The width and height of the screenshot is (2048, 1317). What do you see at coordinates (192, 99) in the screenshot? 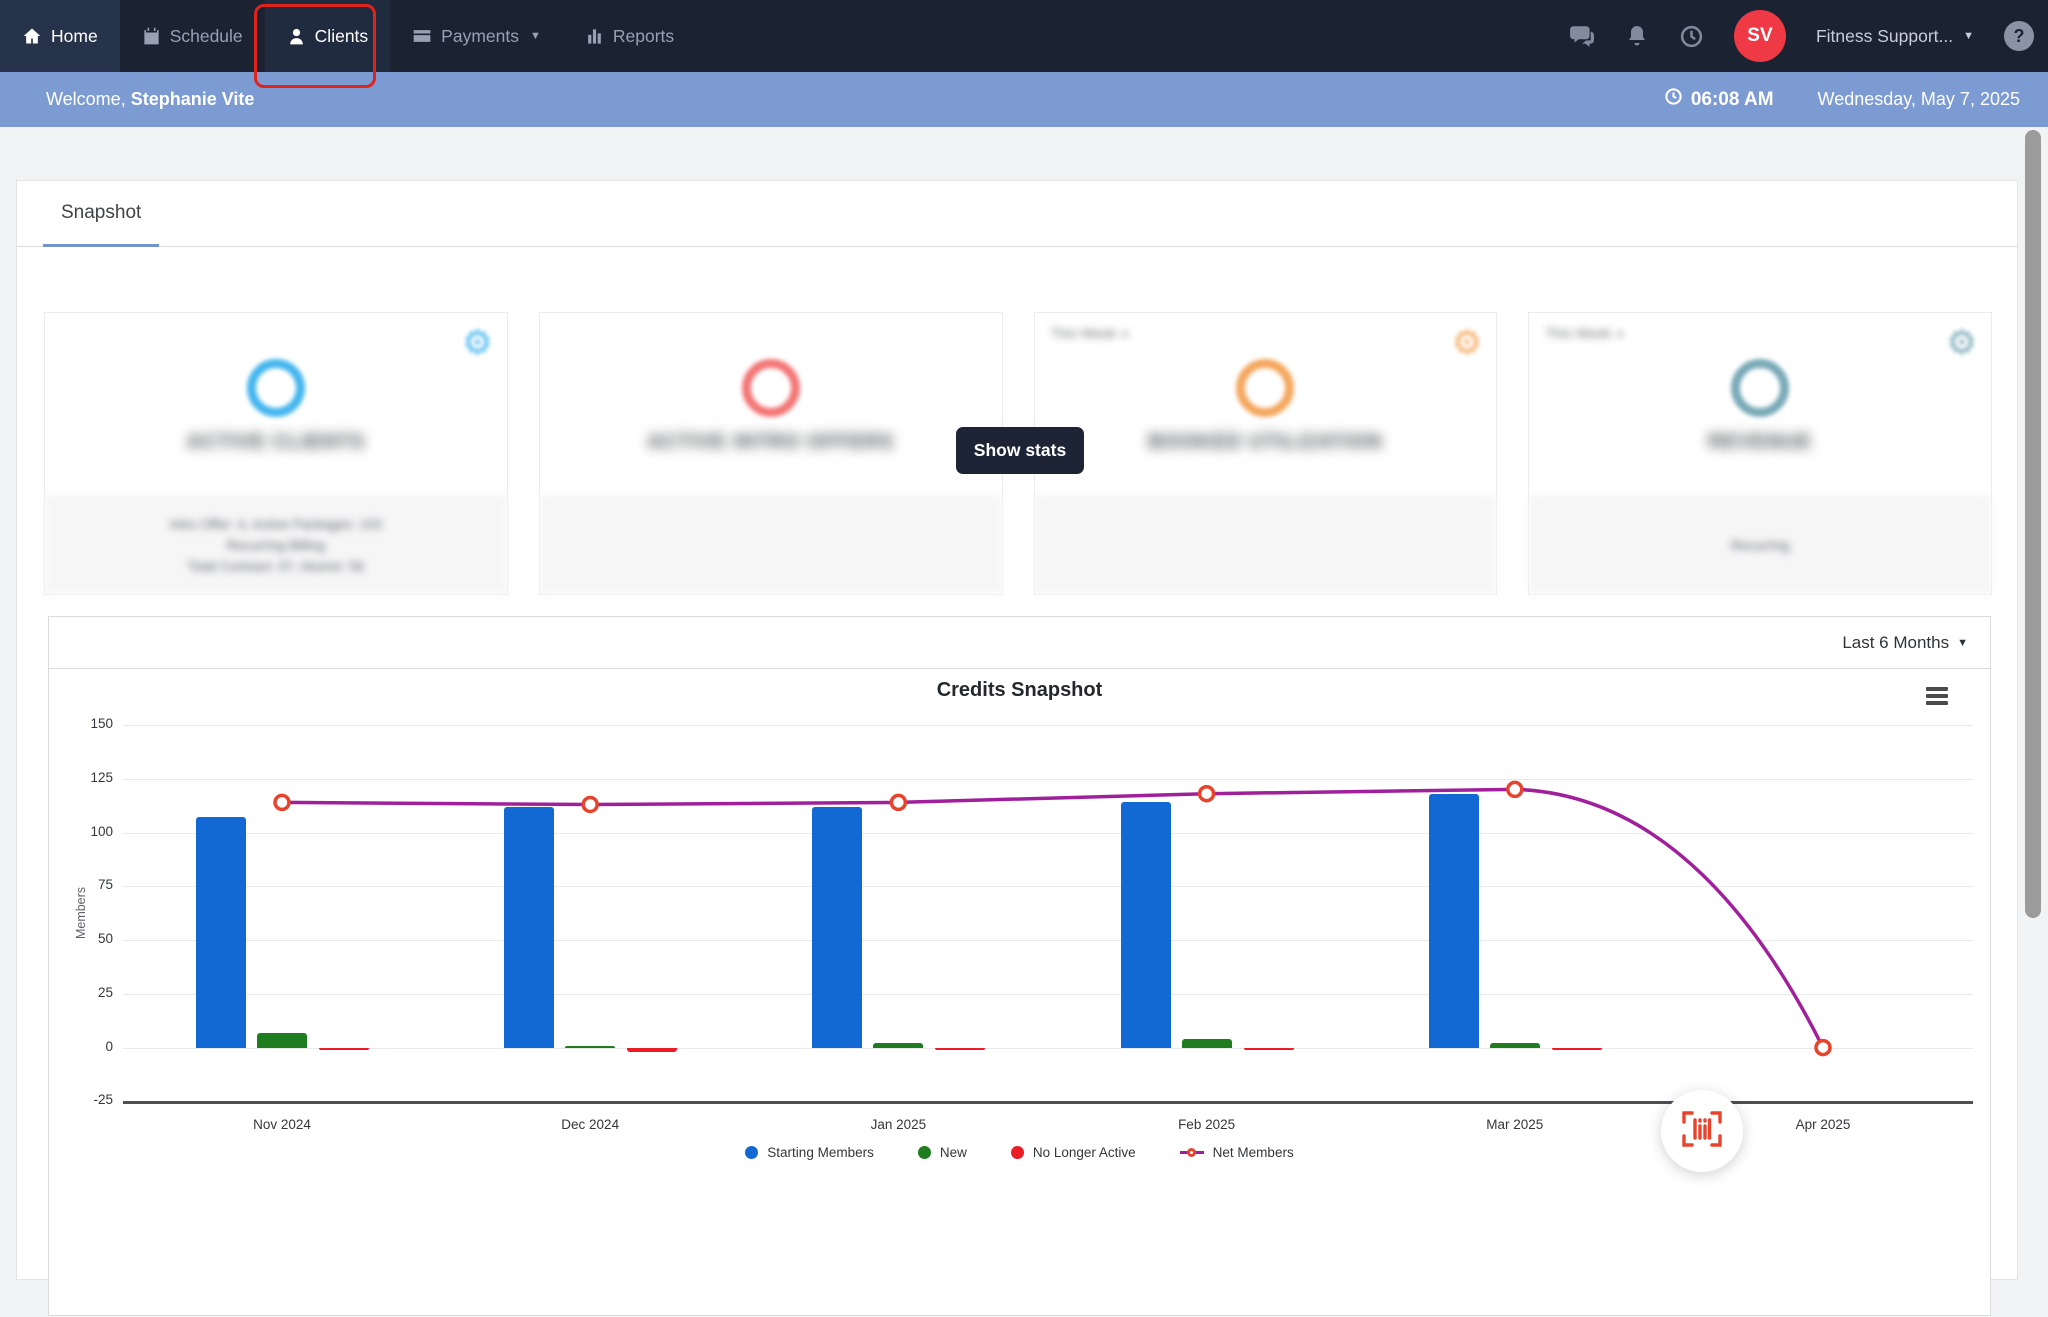
I see `welcome-user-name: Stephanie Vite` at bounding box center [192, 99].